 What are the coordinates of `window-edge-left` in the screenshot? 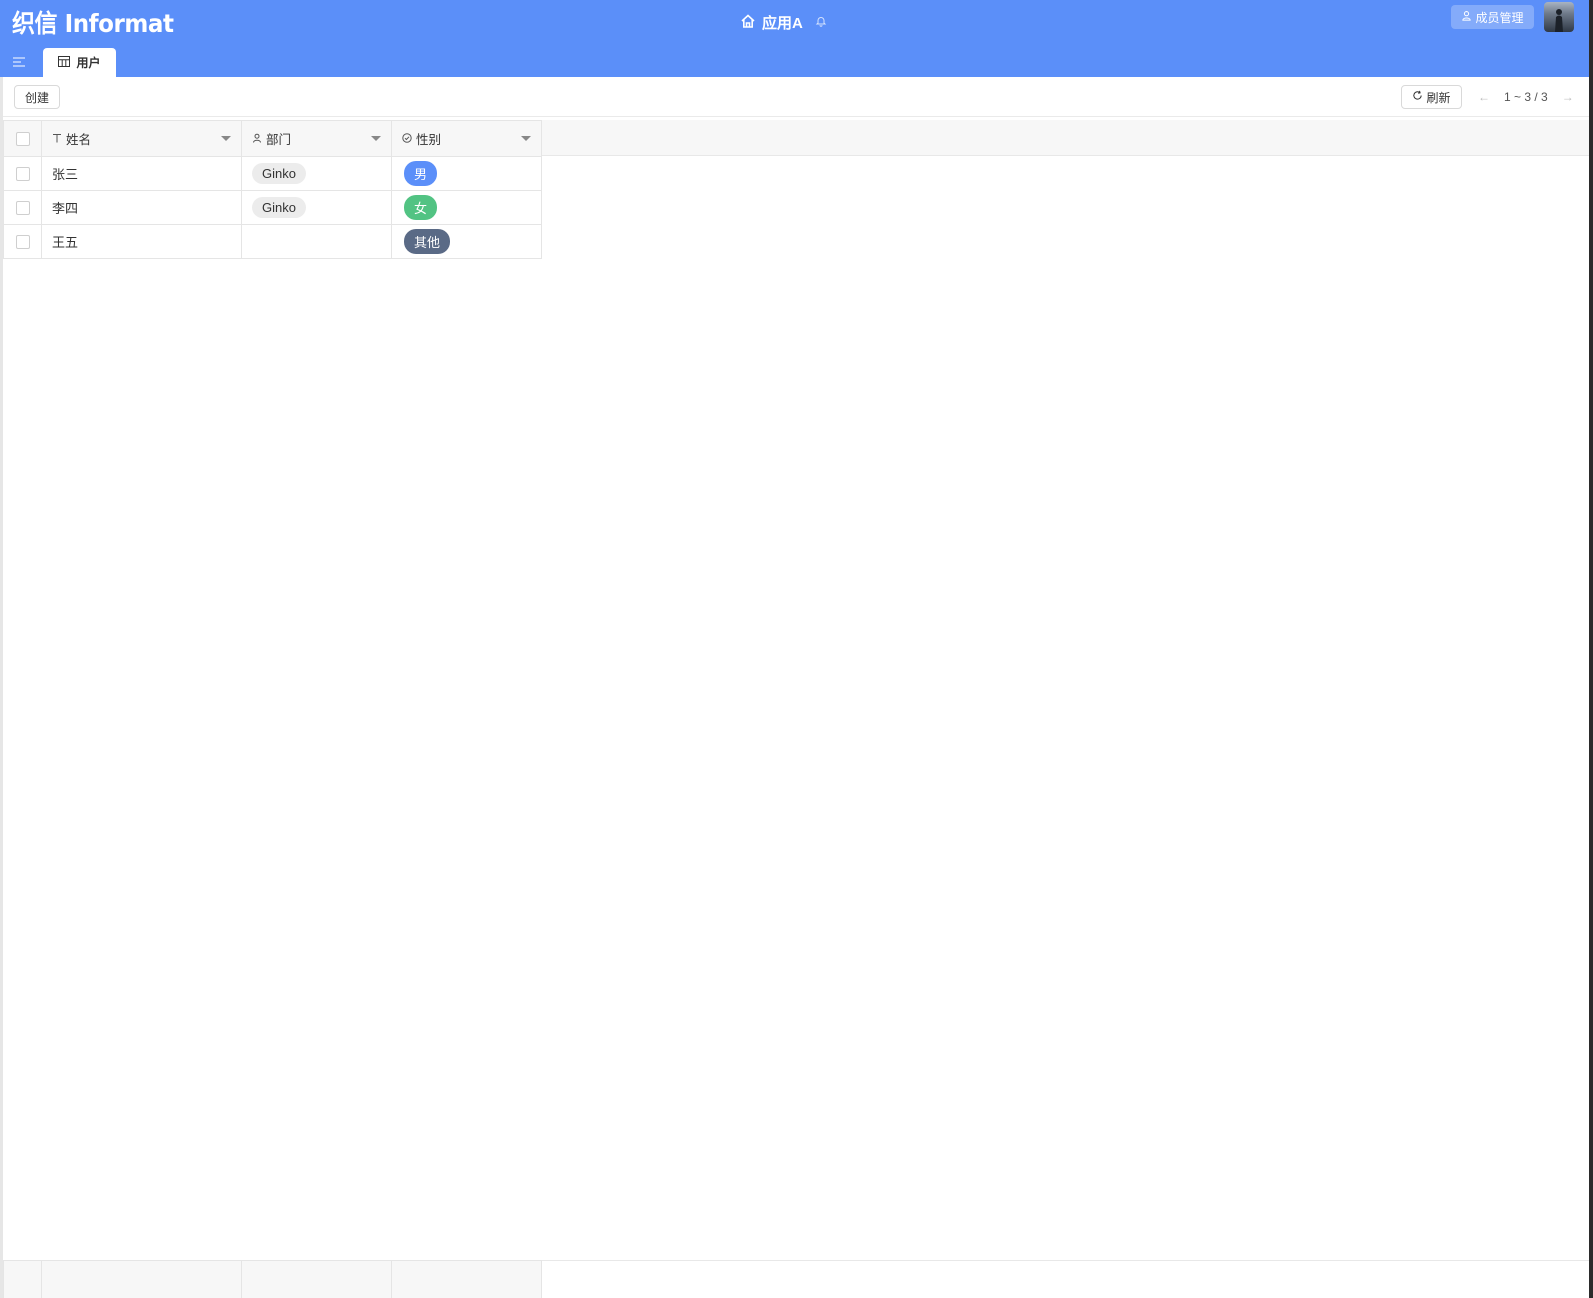 It's located at (1, 687).